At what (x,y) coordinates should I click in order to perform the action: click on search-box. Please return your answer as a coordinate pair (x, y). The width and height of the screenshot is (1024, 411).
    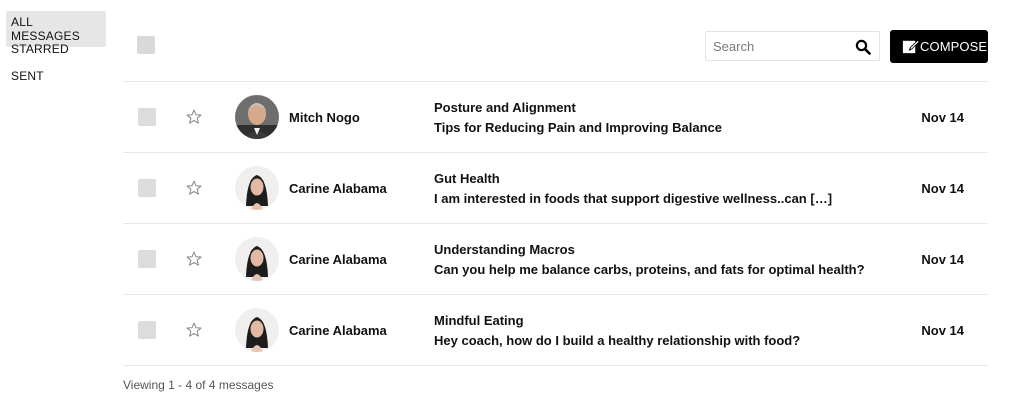
    Looking at the image, I should click on (792, 46).